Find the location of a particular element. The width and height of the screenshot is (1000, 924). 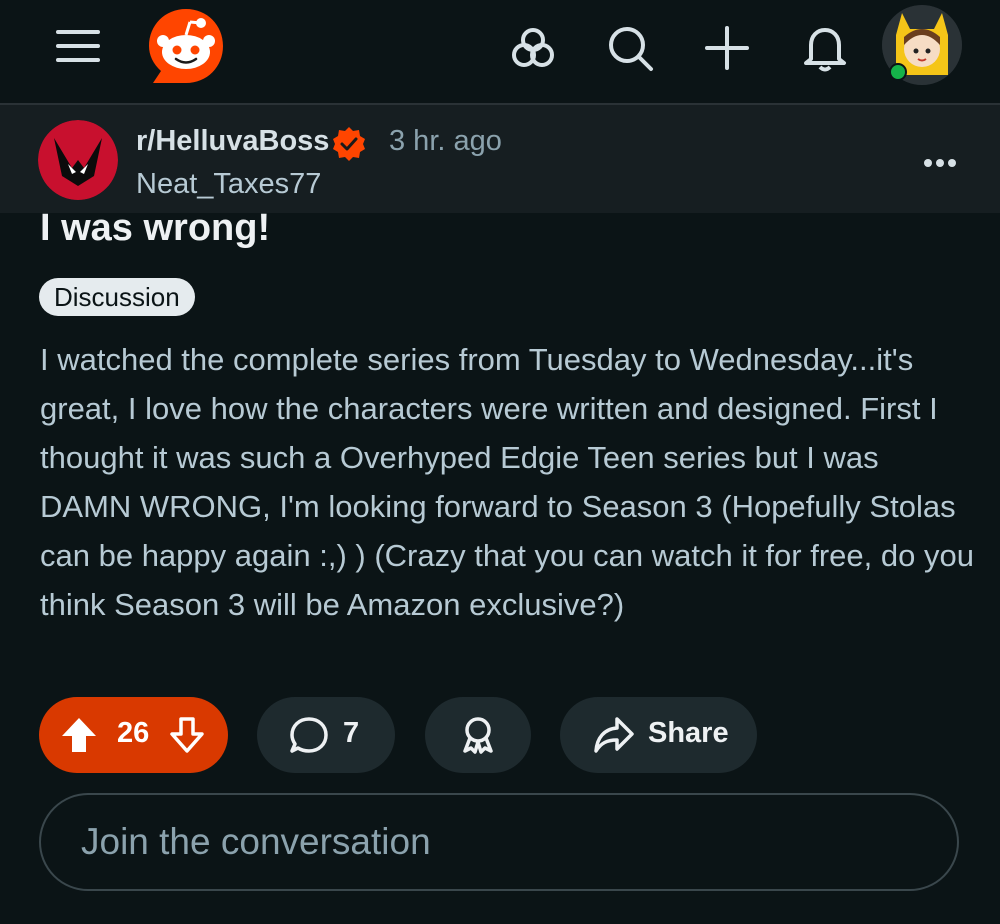

online-status-dot is located at coordinates (898, 72).